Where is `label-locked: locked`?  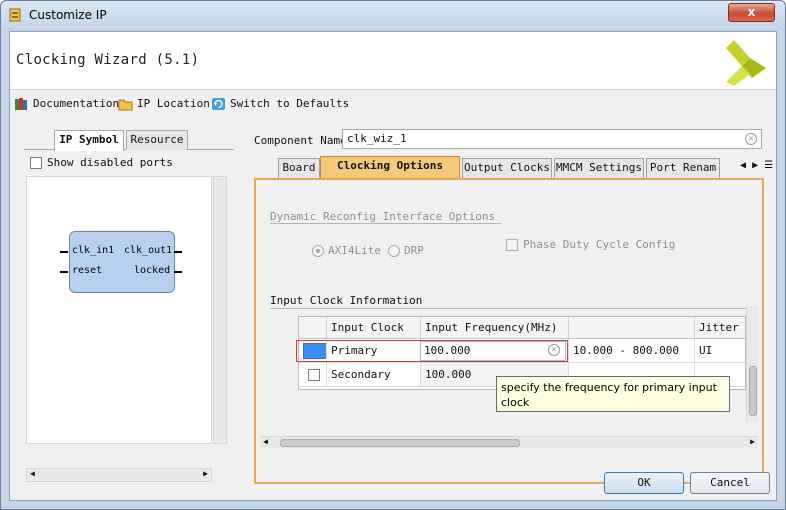 label-locked: locked is located at coordinates (152, 270).